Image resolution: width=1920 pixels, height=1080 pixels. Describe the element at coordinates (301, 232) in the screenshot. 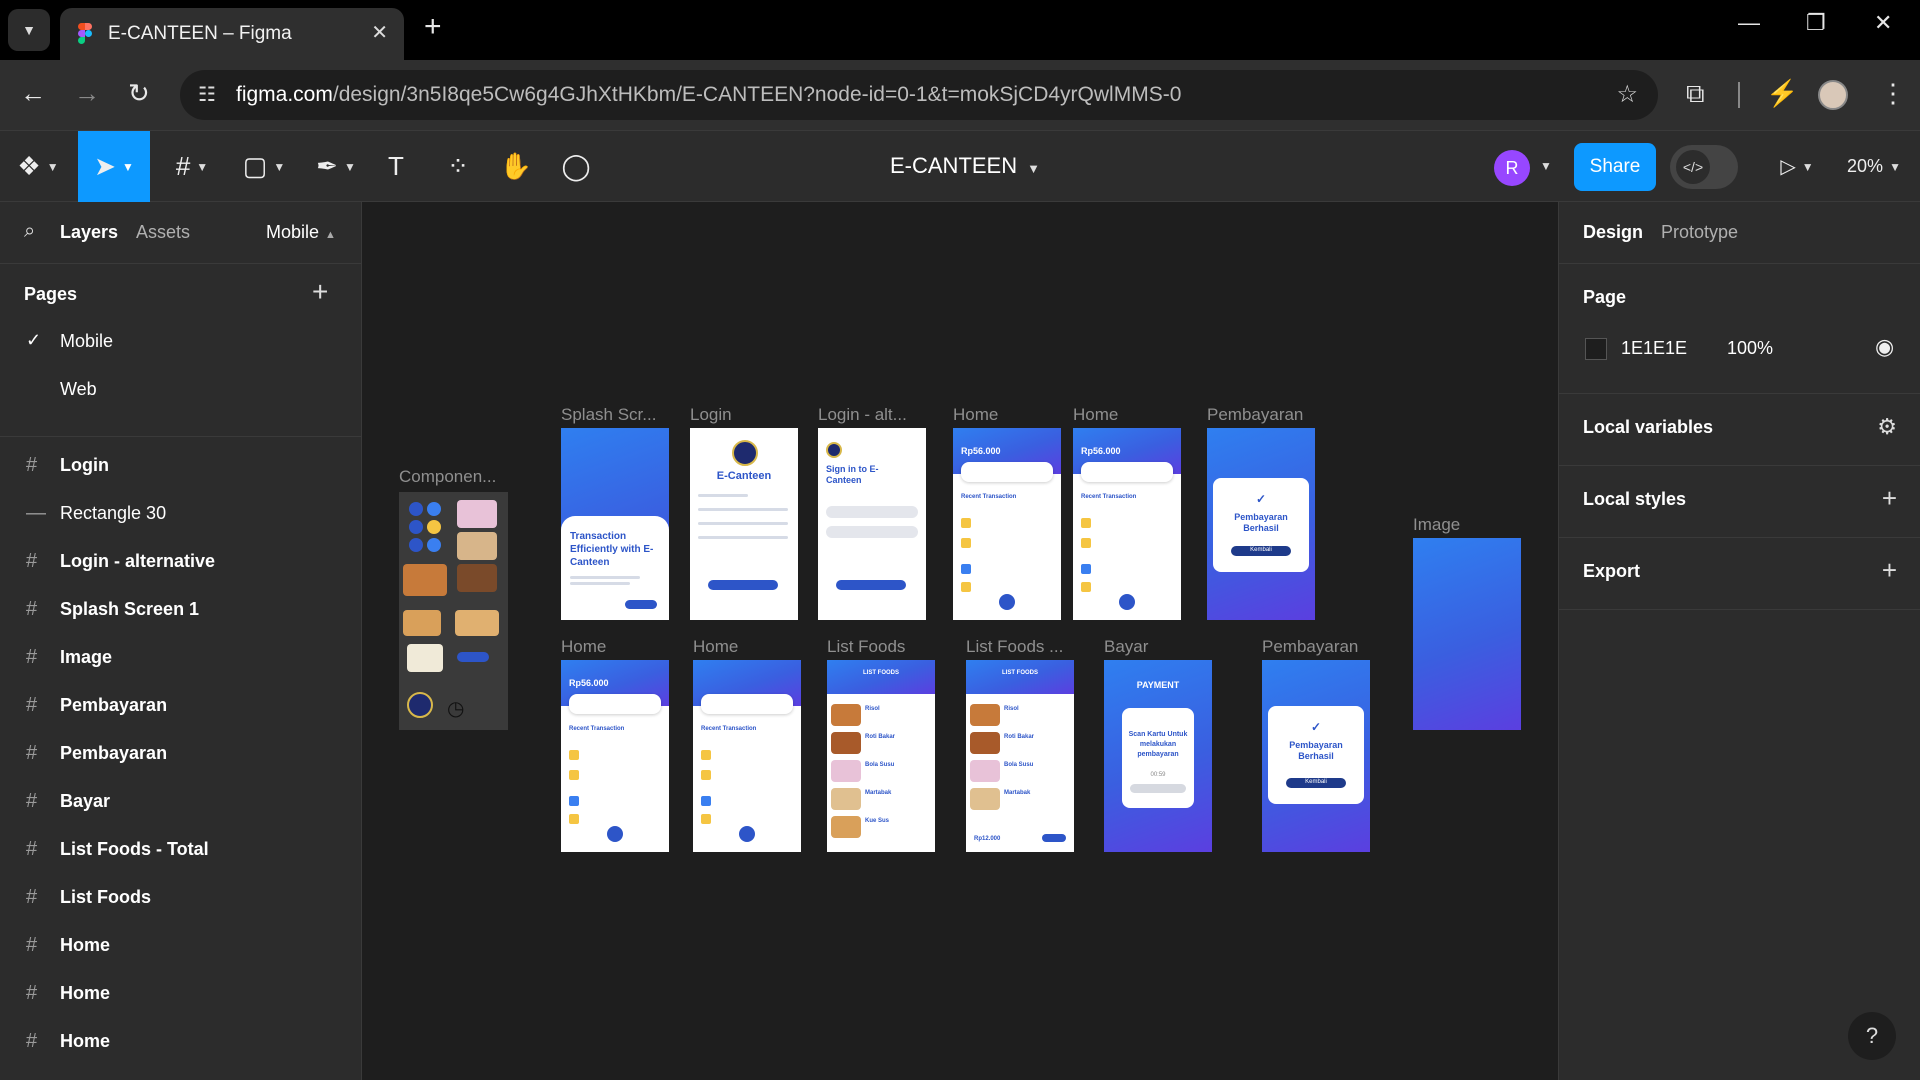

I see `page-switcher: Mobile ▲` at that location.